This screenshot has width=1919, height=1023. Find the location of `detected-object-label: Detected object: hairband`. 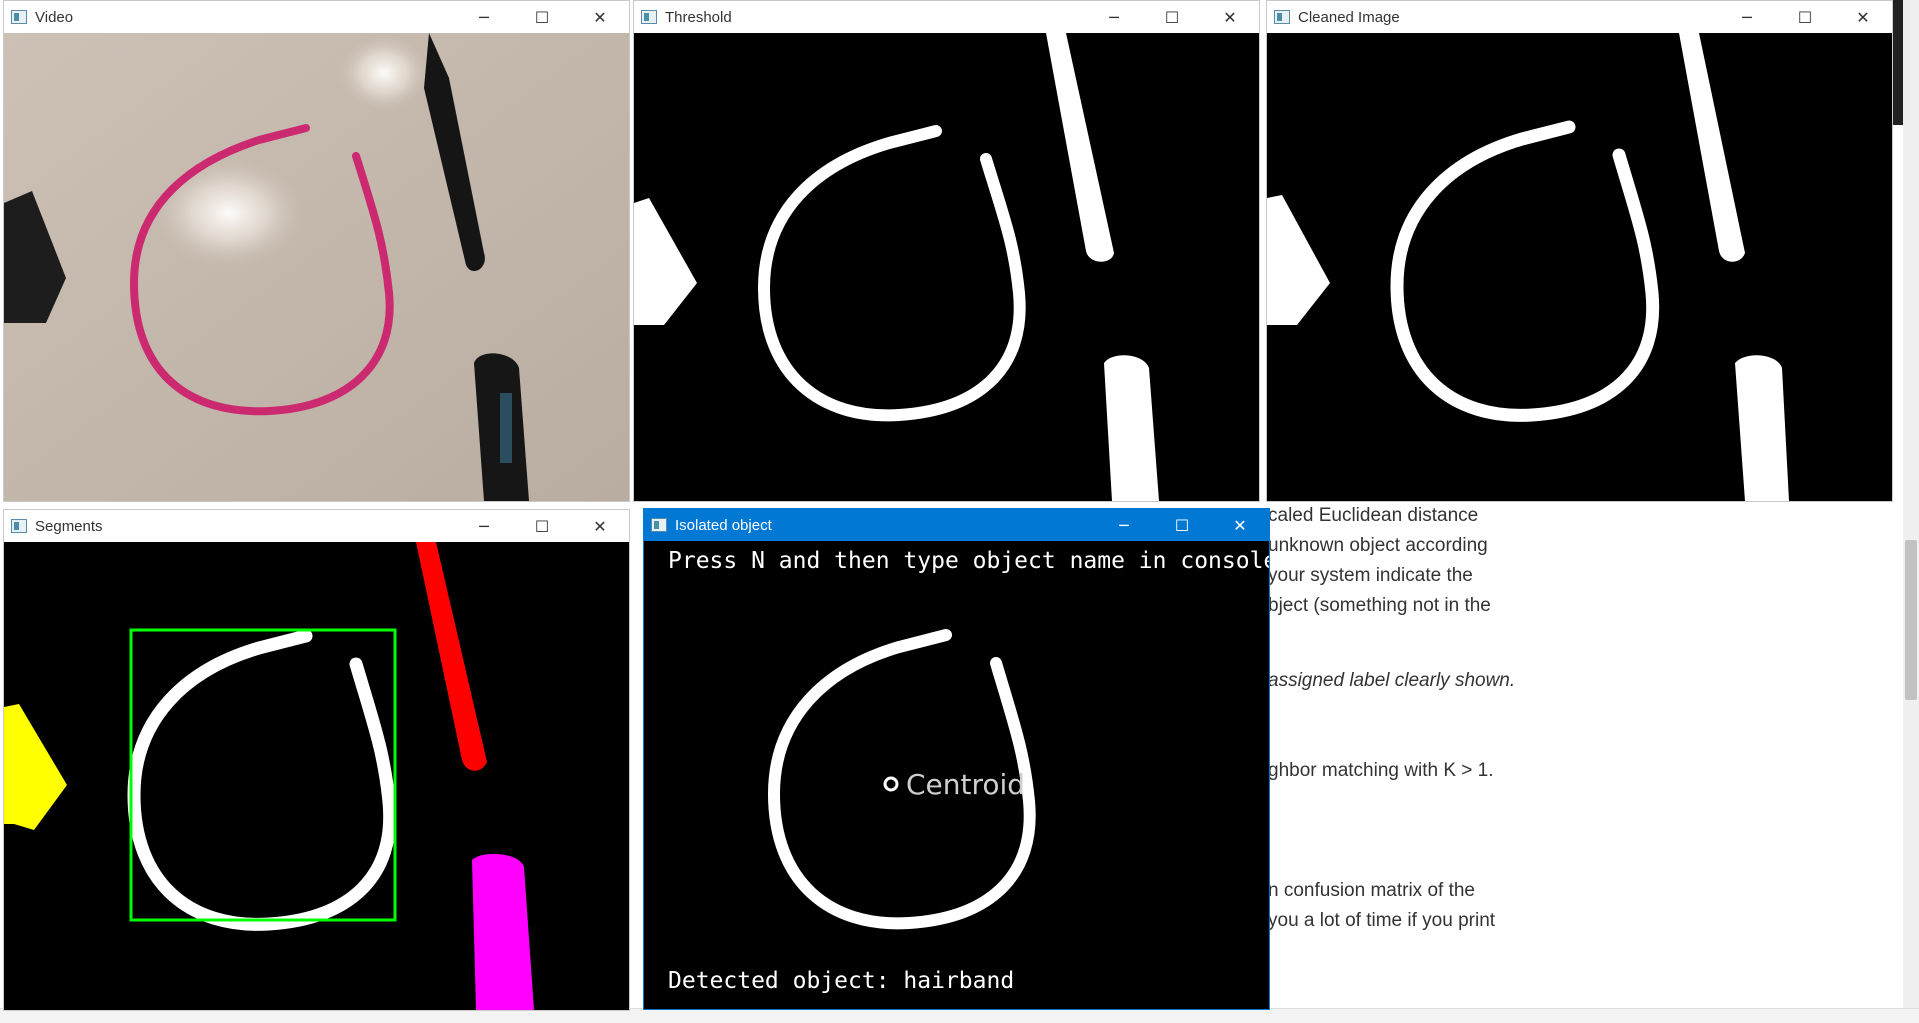

detected-object-label: Detected object: hairband is located at coordinates (841, 981).